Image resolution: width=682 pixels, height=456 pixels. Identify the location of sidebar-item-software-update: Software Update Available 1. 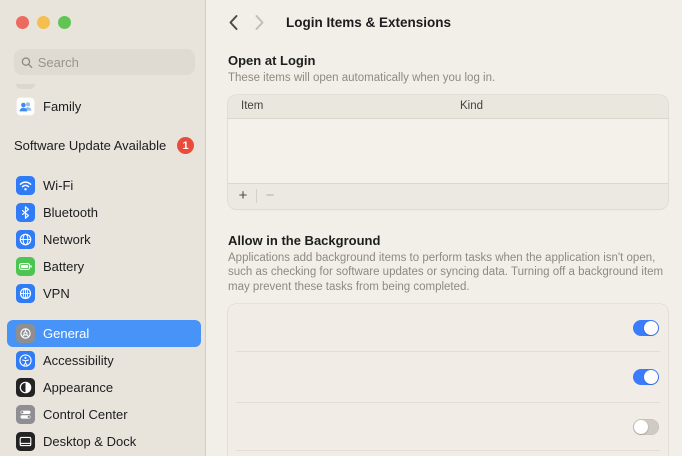
(104, 145).